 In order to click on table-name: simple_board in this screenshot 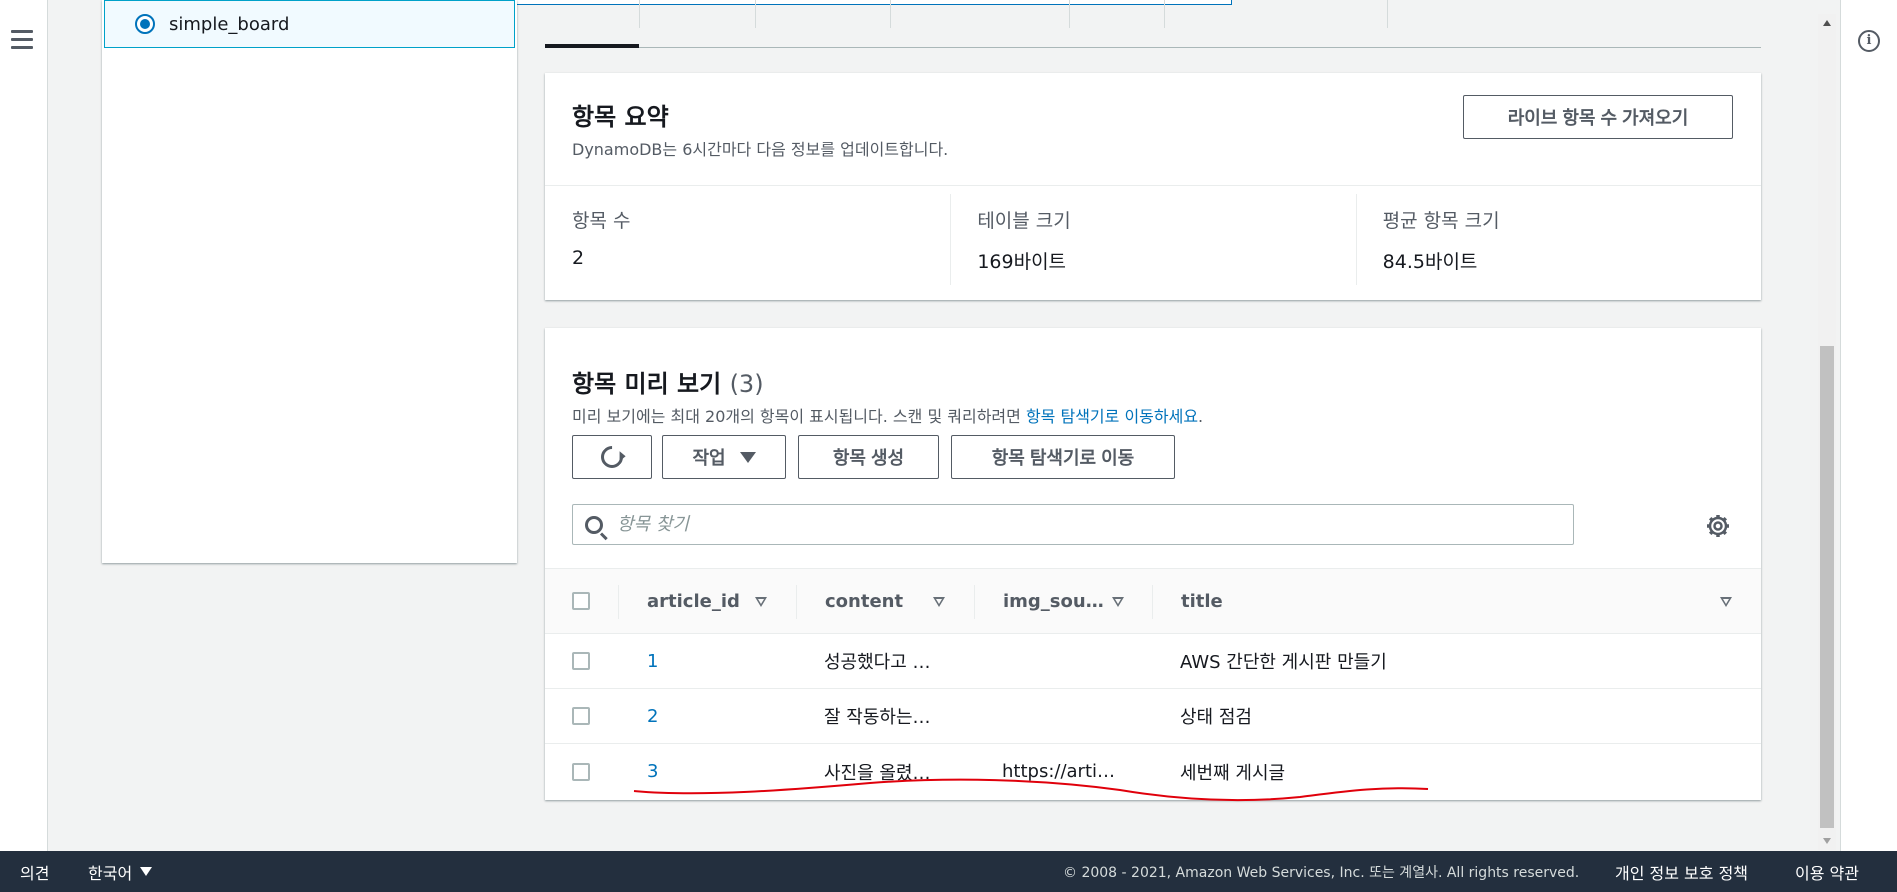, I will do `click(229, 24)`.